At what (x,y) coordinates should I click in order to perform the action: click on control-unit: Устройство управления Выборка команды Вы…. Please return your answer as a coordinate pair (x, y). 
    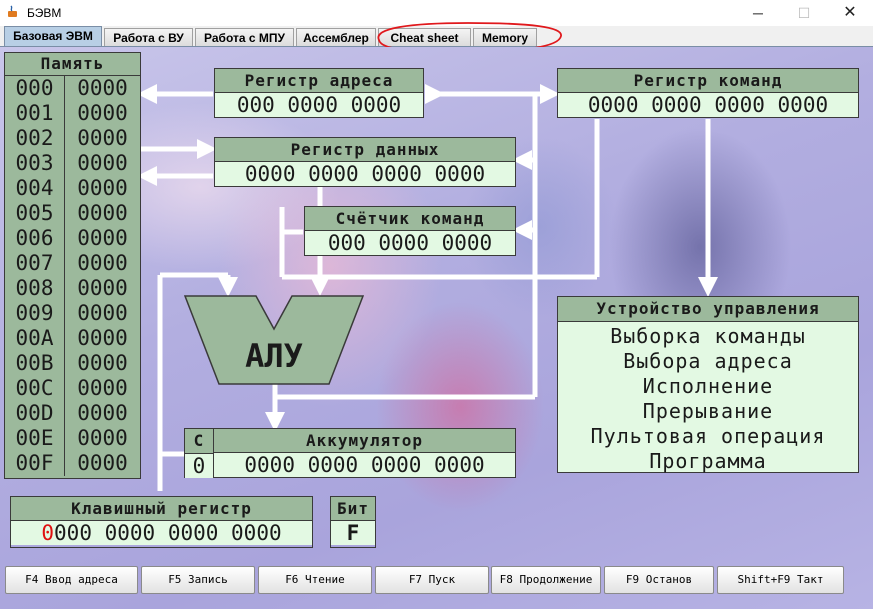
    Looking at the image, I should click on (708, 384).